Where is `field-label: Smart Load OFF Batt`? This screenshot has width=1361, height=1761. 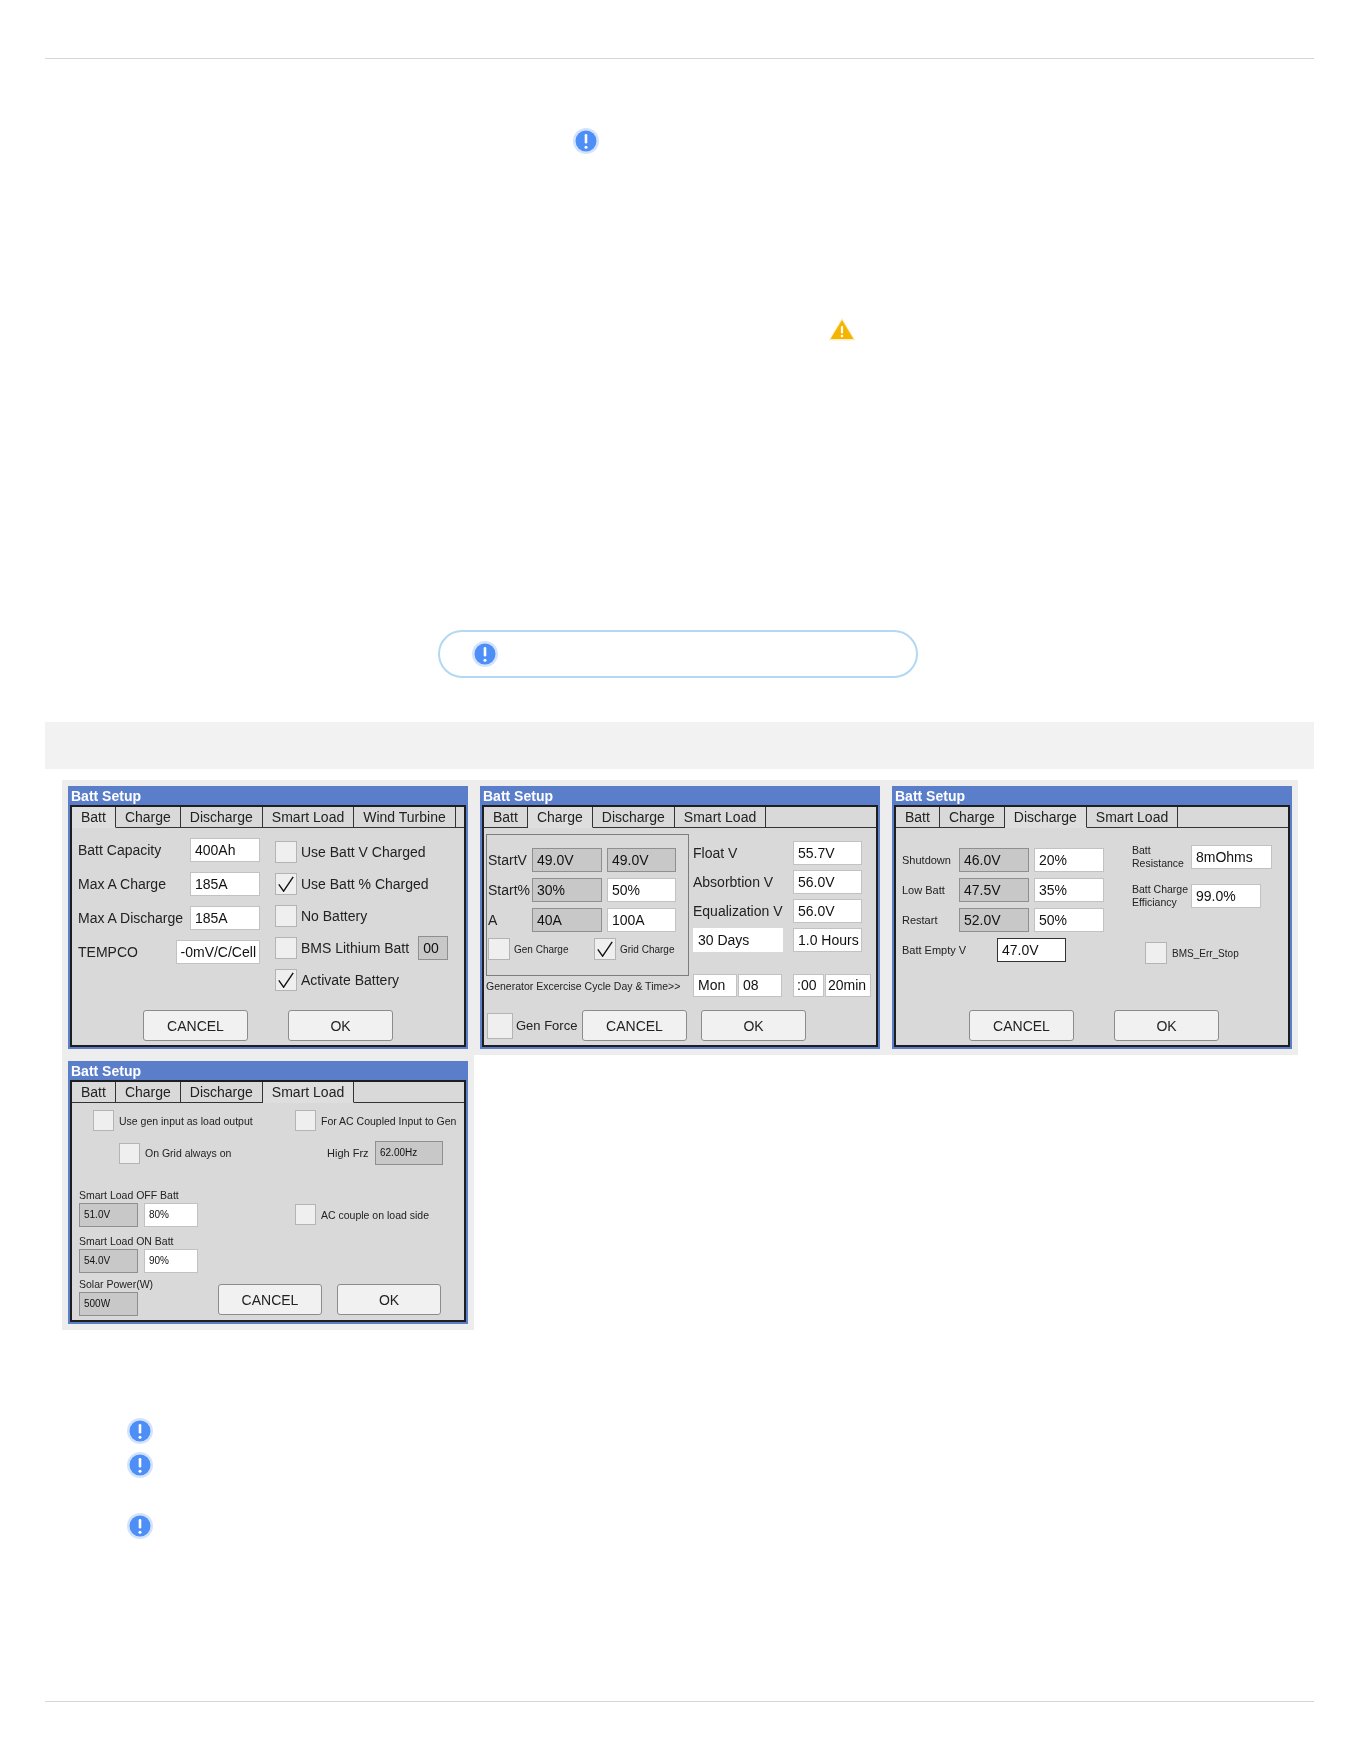 field-label: Smart Load OFF Batt is located at coordinates (129, 1195).